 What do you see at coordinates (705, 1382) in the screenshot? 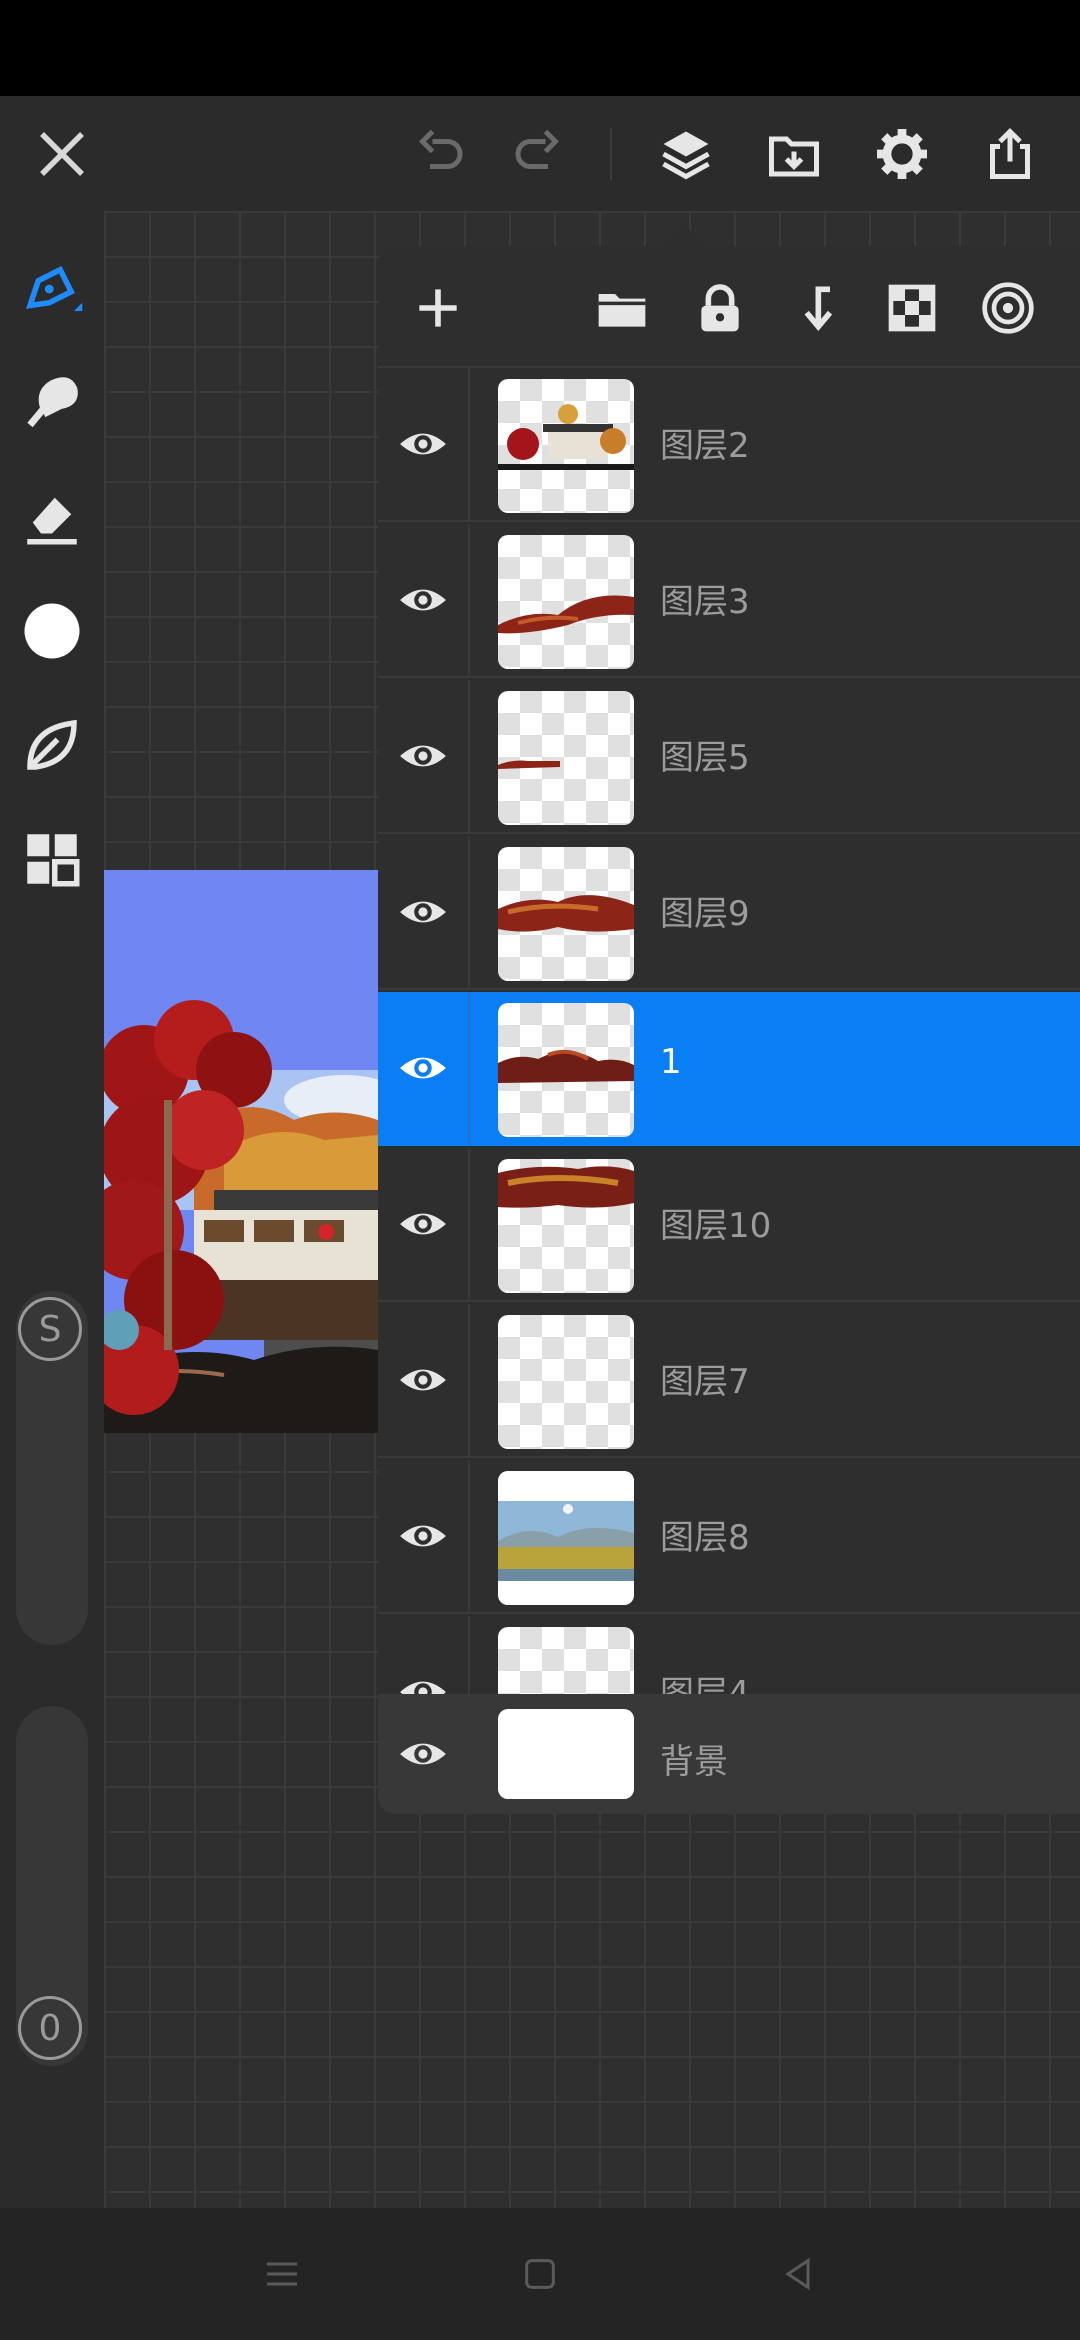
I see `layer-name: 图层7` at bounding box center [705, 1382].